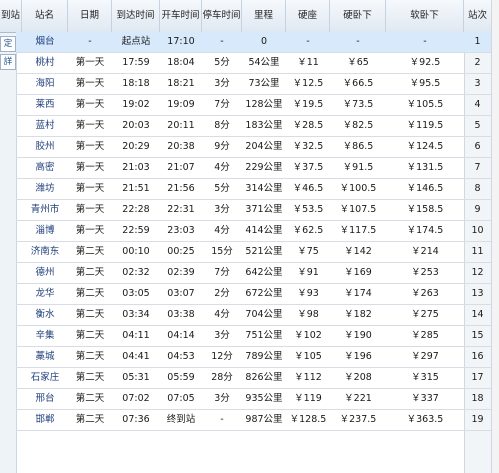  What do you see at coordinates (45, 314) in the screenshot?
I see `cell-station: 衡水` at bounding box center [45, 314].